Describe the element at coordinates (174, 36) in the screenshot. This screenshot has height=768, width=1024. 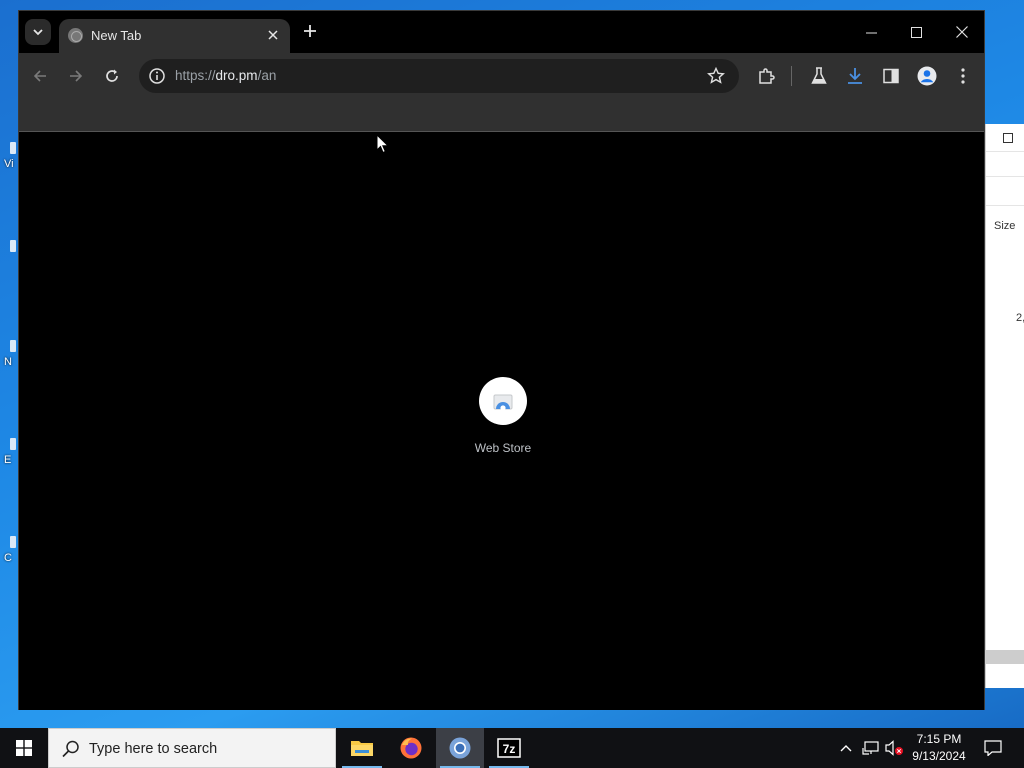
I see `tab-new-tab: New Tab` at that location.